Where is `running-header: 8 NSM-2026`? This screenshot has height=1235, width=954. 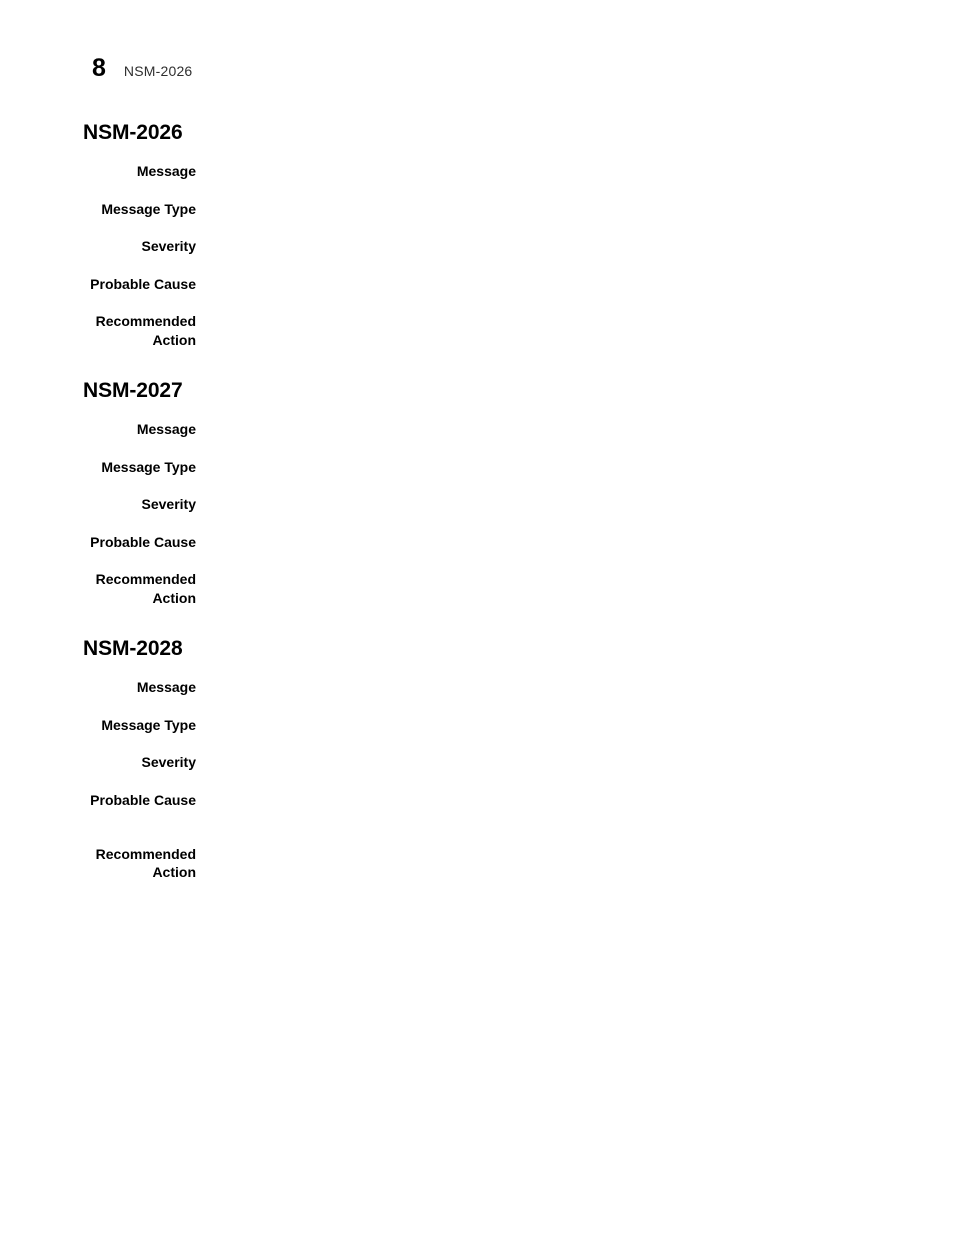
running-header: 8 NSM-2026 is located at coordinates (142, 68).